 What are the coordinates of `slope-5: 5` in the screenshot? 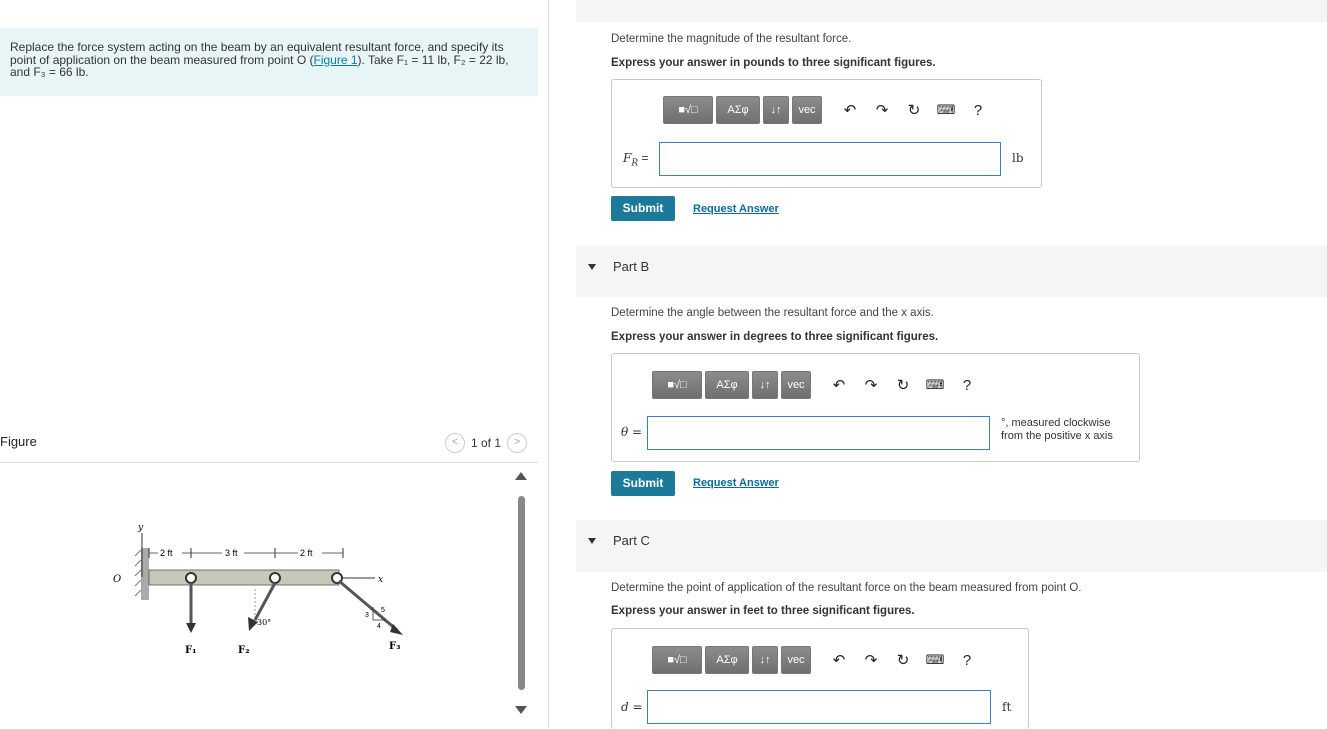 It's located at (383, 610).